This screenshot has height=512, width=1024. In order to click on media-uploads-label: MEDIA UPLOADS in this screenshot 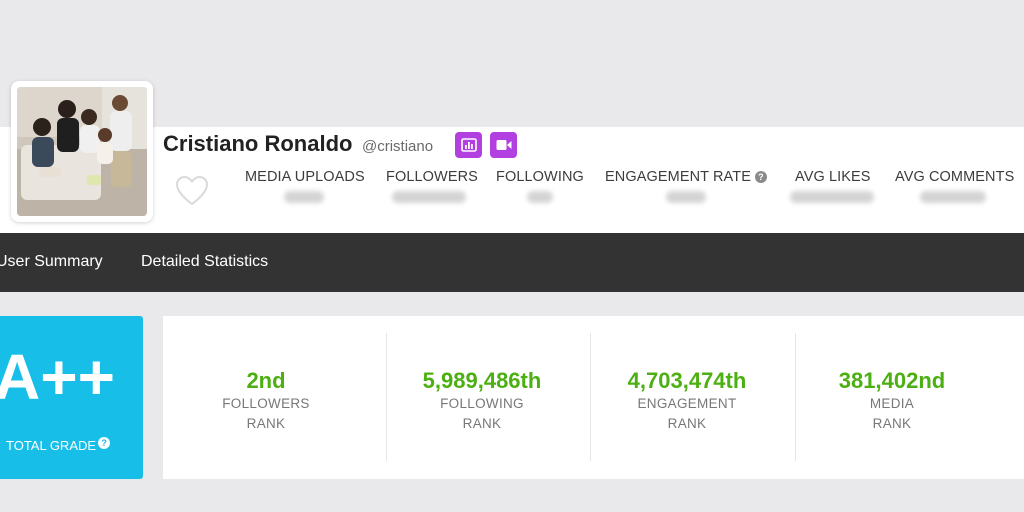, I will do `click(305, 177)`.